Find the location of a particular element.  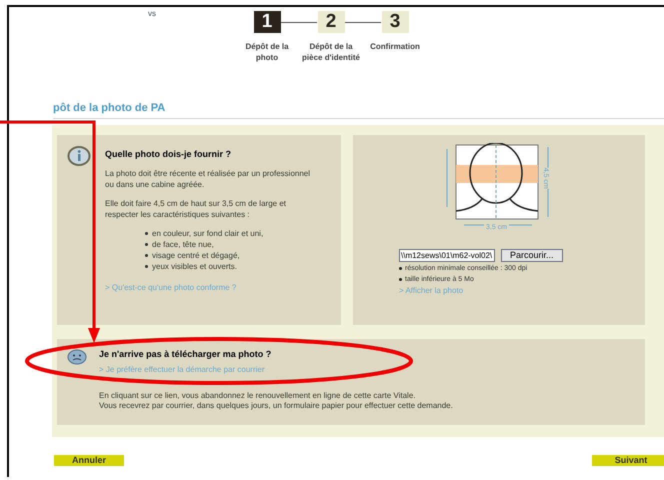

file-path-field: \\m12sews\01\m62-vol02\ is located at coordinates (447, 255).